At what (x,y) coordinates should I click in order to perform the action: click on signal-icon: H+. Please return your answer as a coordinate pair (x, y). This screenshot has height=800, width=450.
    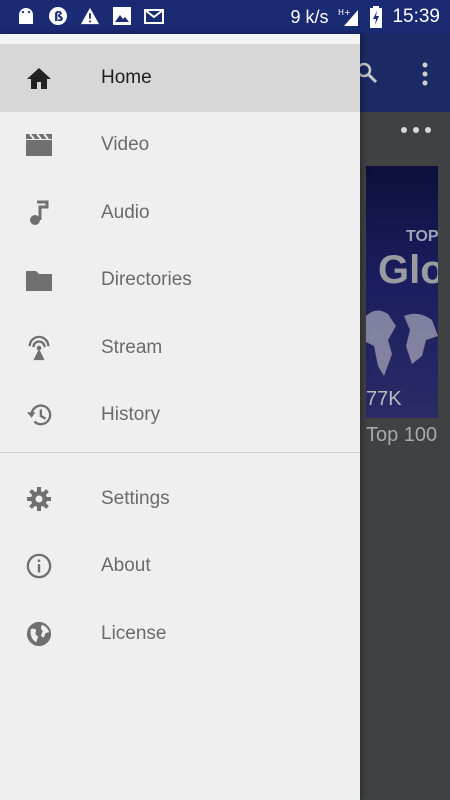
    Looking at the image, I should click on (349, 17).